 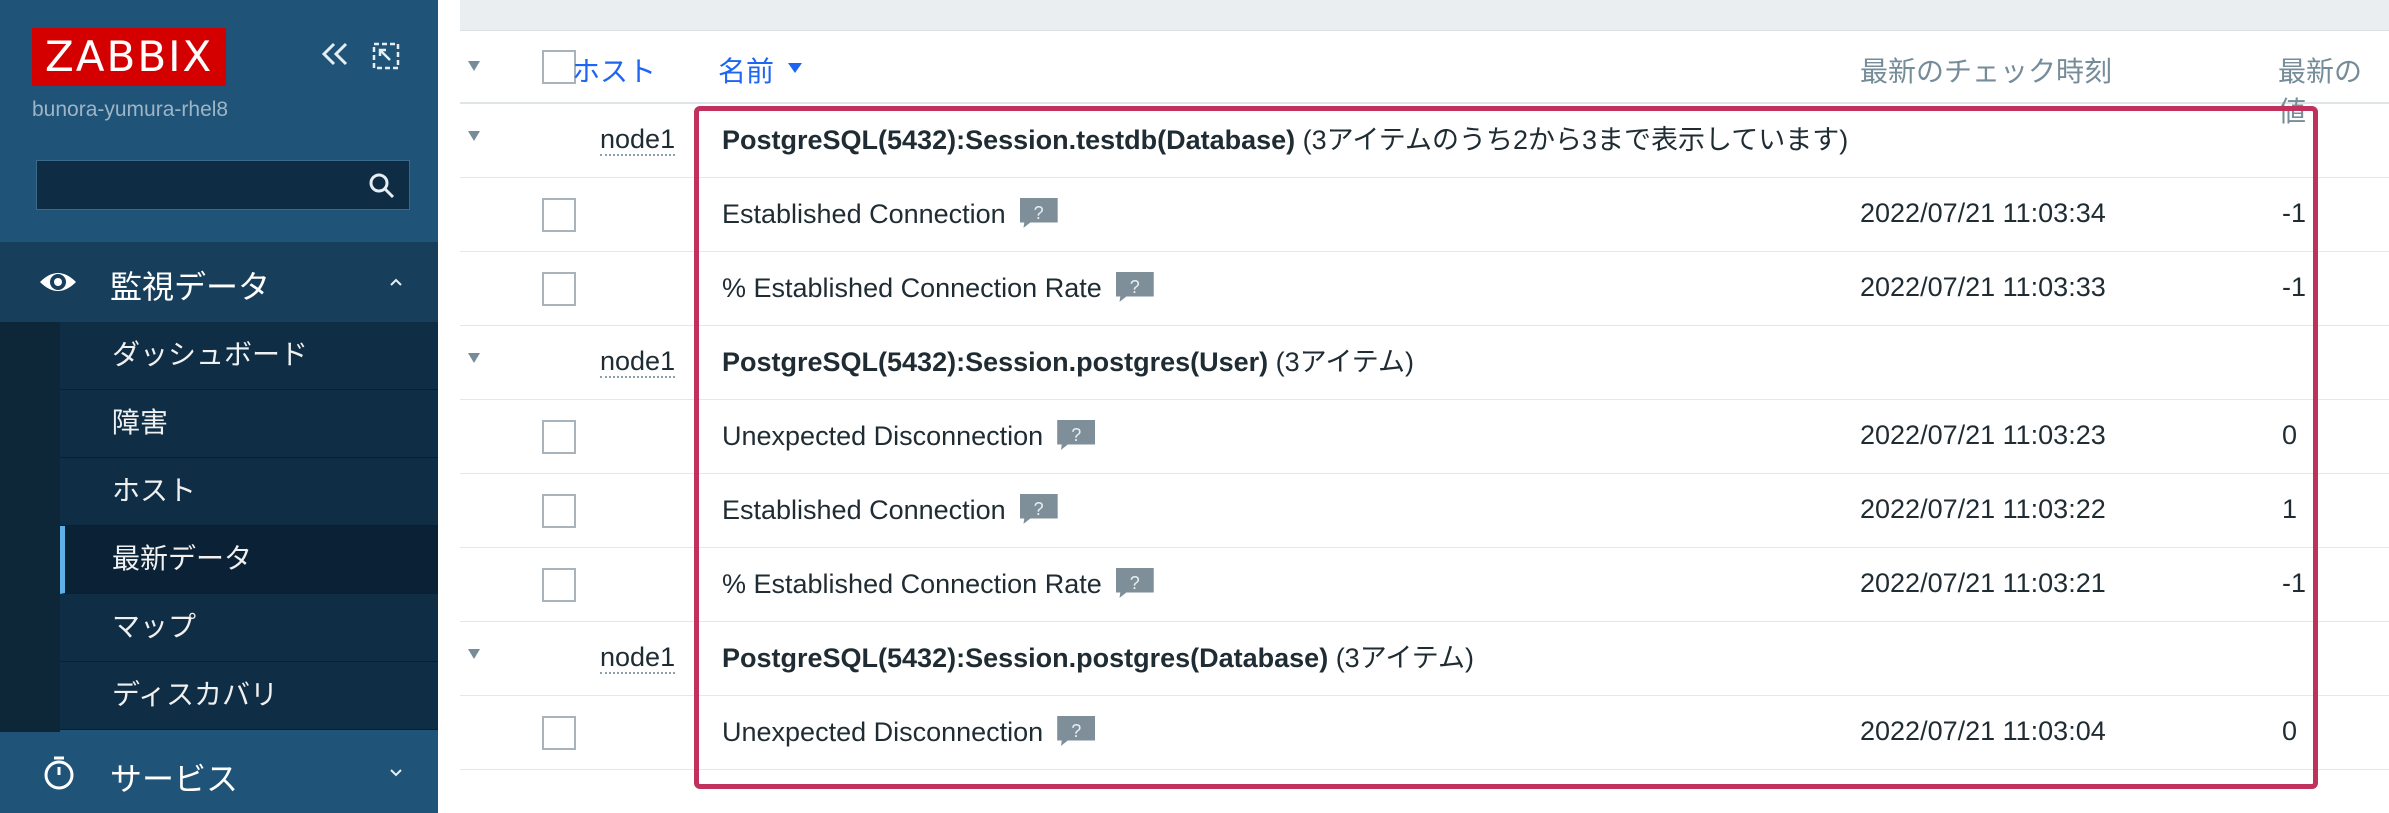 What do you see at coordinates (386, 56) in the screenshot?
I see `kiosk-mode-icon` at bounding box center [386, 56].